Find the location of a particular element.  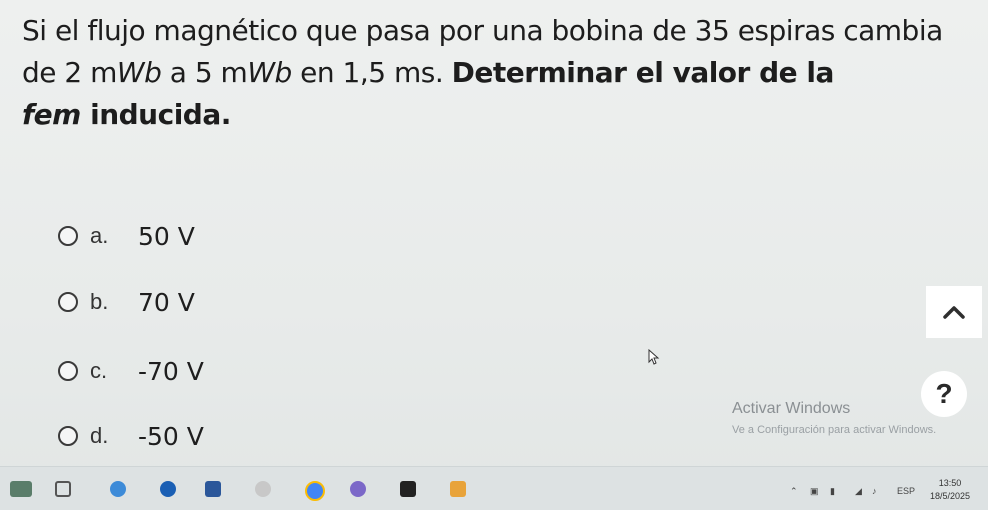

option-d: d. -50 V is located at coordinates (131, 436).